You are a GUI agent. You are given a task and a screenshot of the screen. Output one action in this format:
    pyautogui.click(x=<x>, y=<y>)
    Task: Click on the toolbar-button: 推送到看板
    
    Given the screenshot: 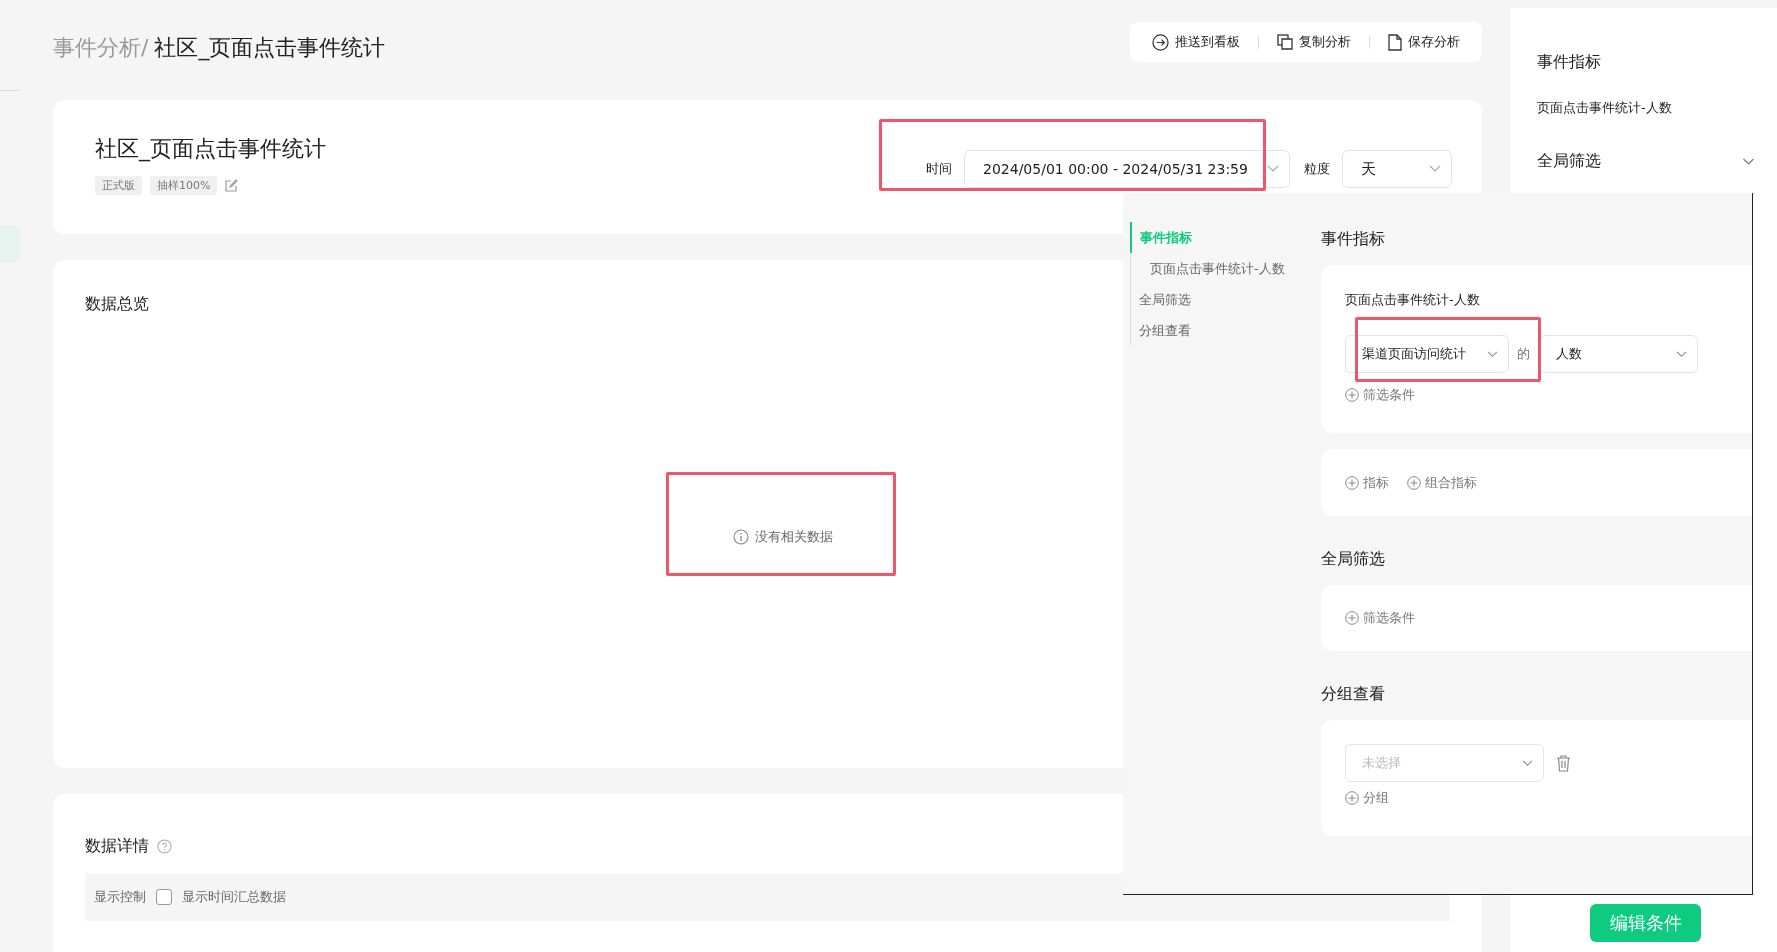 What is the action you would take?
    pyautogui.click(x=1196, y=42)
    